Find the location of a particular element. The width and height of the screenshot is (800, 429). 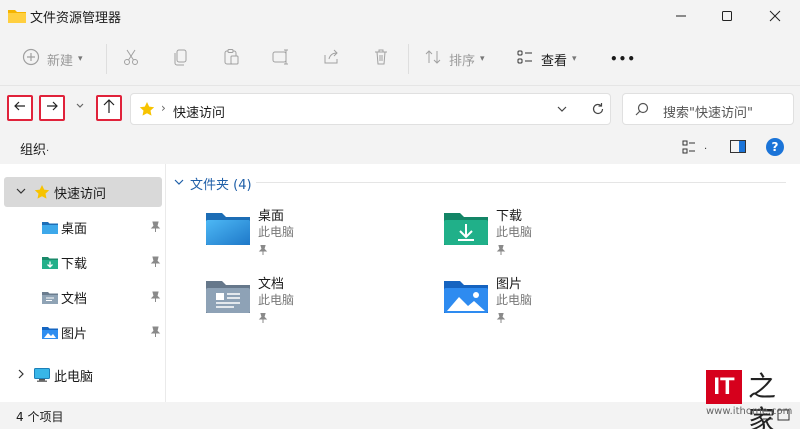

delete-button is located at coordinates (381, 59).